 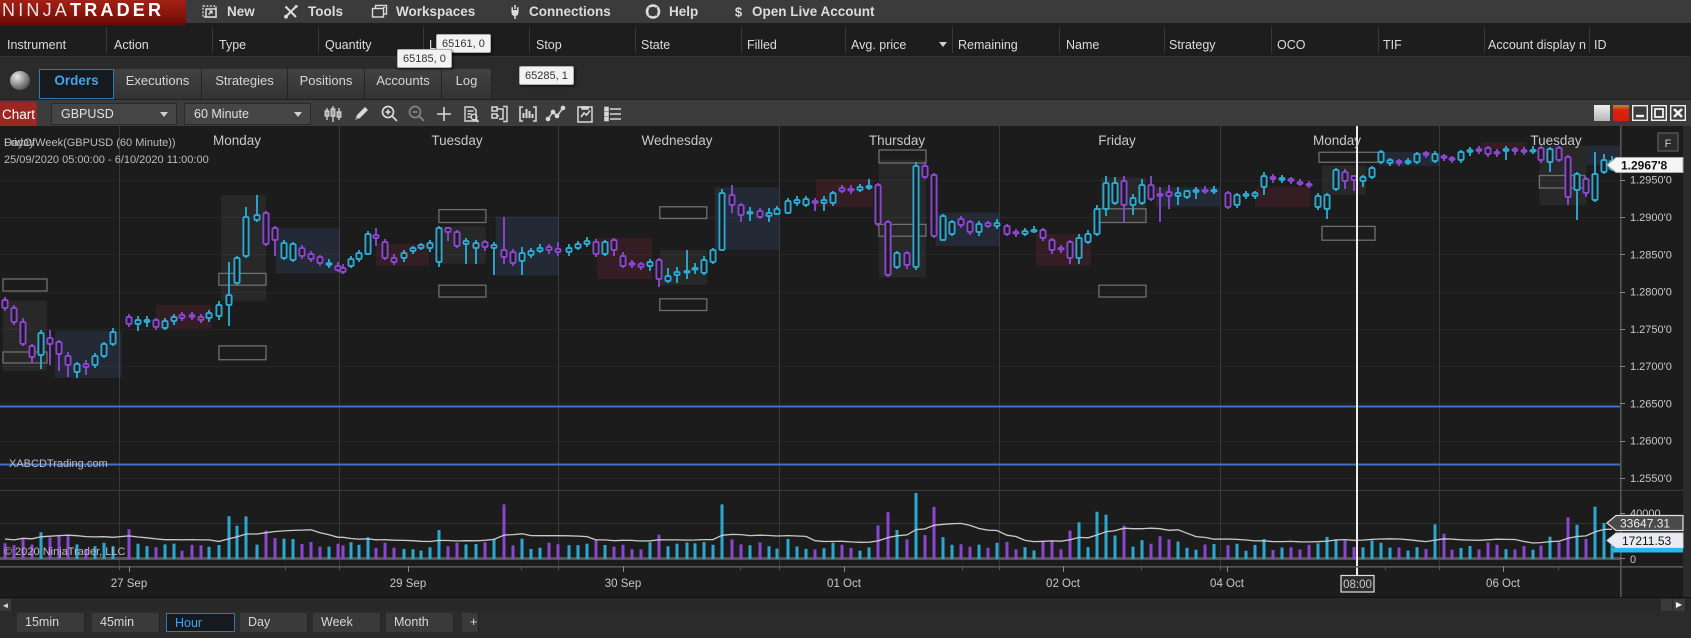 I want to click on svg-text: 01 Oct, so click(x=844, y=584).